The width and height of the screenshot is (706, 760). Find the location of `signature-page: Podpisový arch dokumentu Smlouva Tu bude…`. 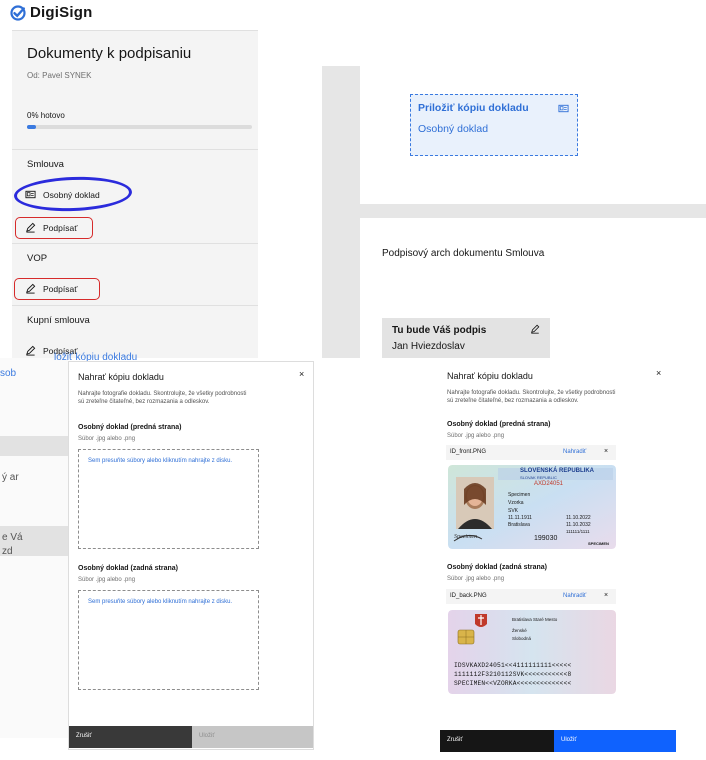

signature-page: Podpisový arch dokumentu Smlouva Tu bude… is located at coordinates (533, 288).